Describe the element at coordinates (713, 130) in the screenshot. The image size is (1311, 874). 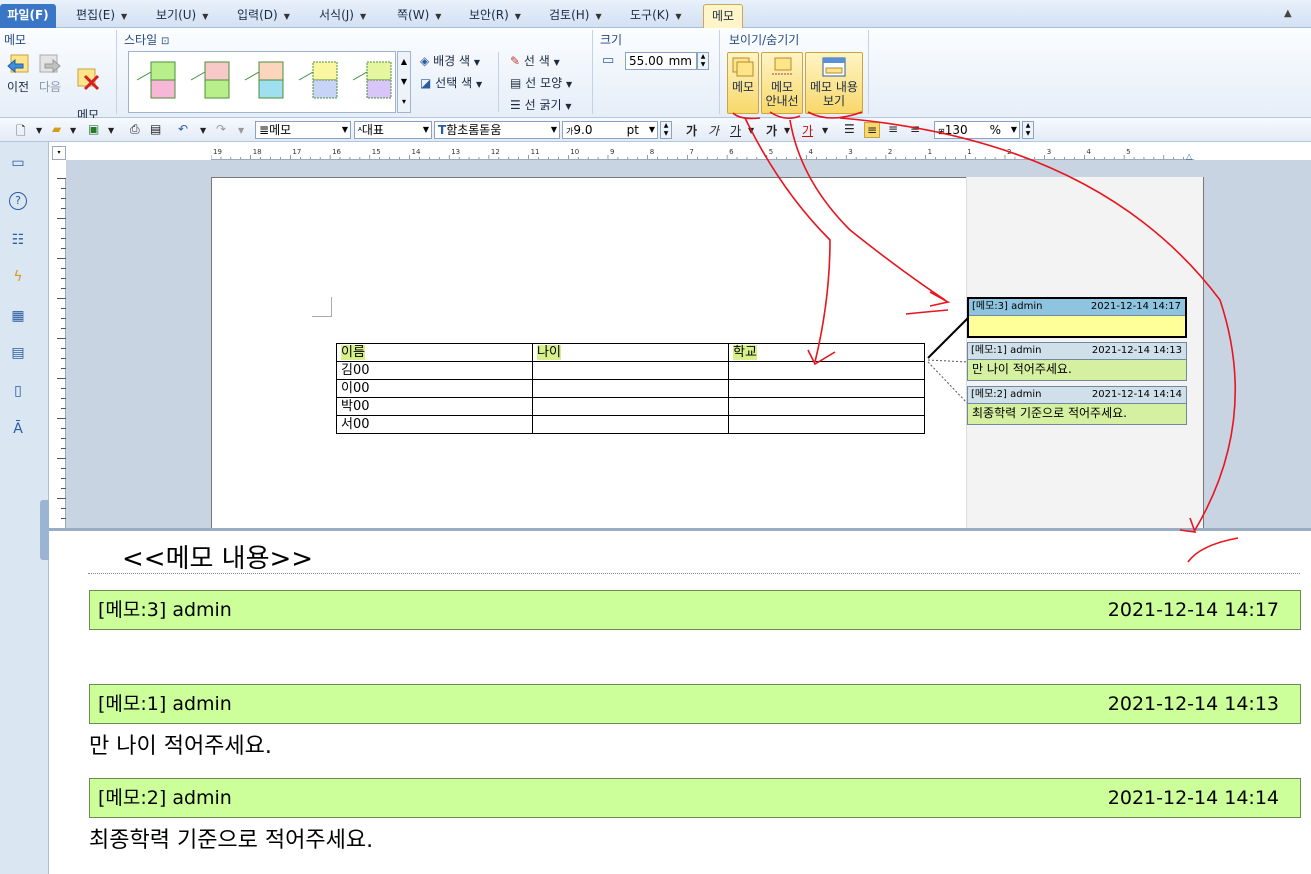
I see `italic-button: 가` at that location.